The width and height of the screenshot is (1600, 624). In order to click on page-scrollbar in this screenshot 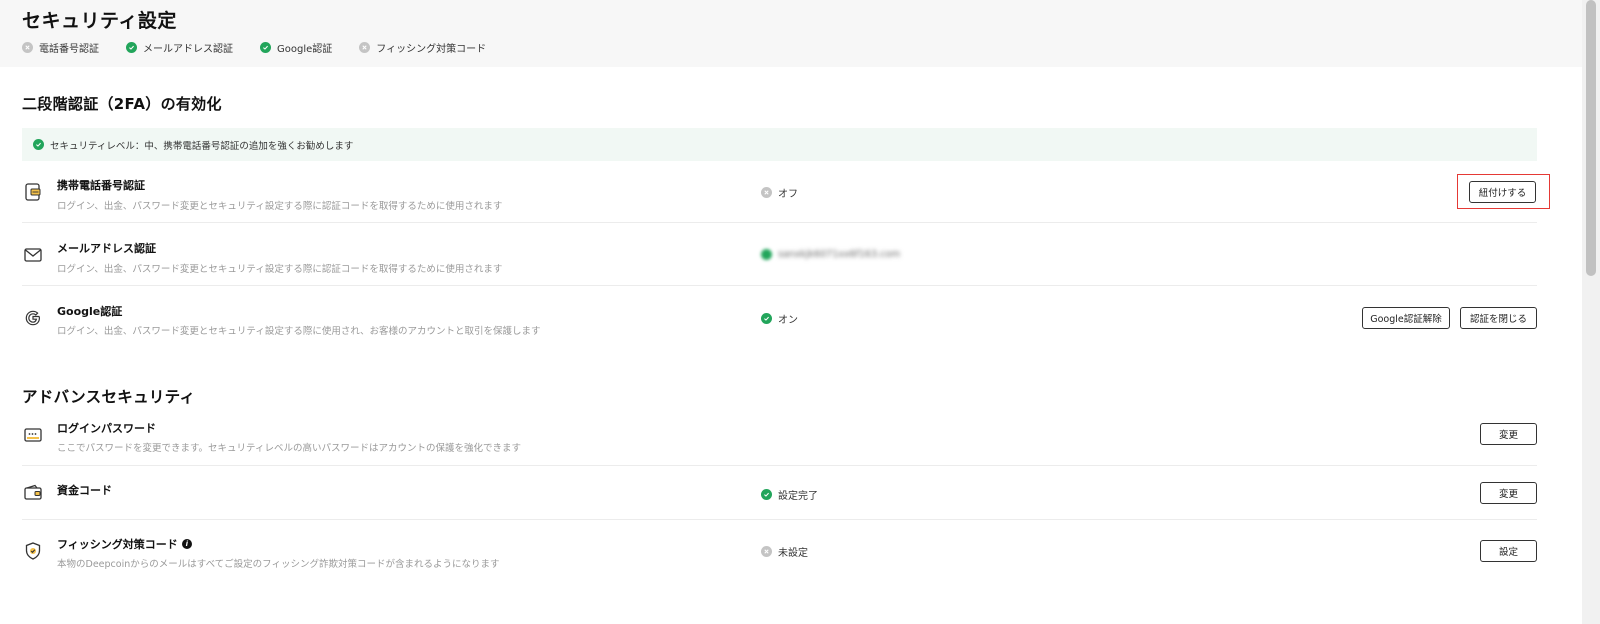, I will do `click(1591, 312)`.